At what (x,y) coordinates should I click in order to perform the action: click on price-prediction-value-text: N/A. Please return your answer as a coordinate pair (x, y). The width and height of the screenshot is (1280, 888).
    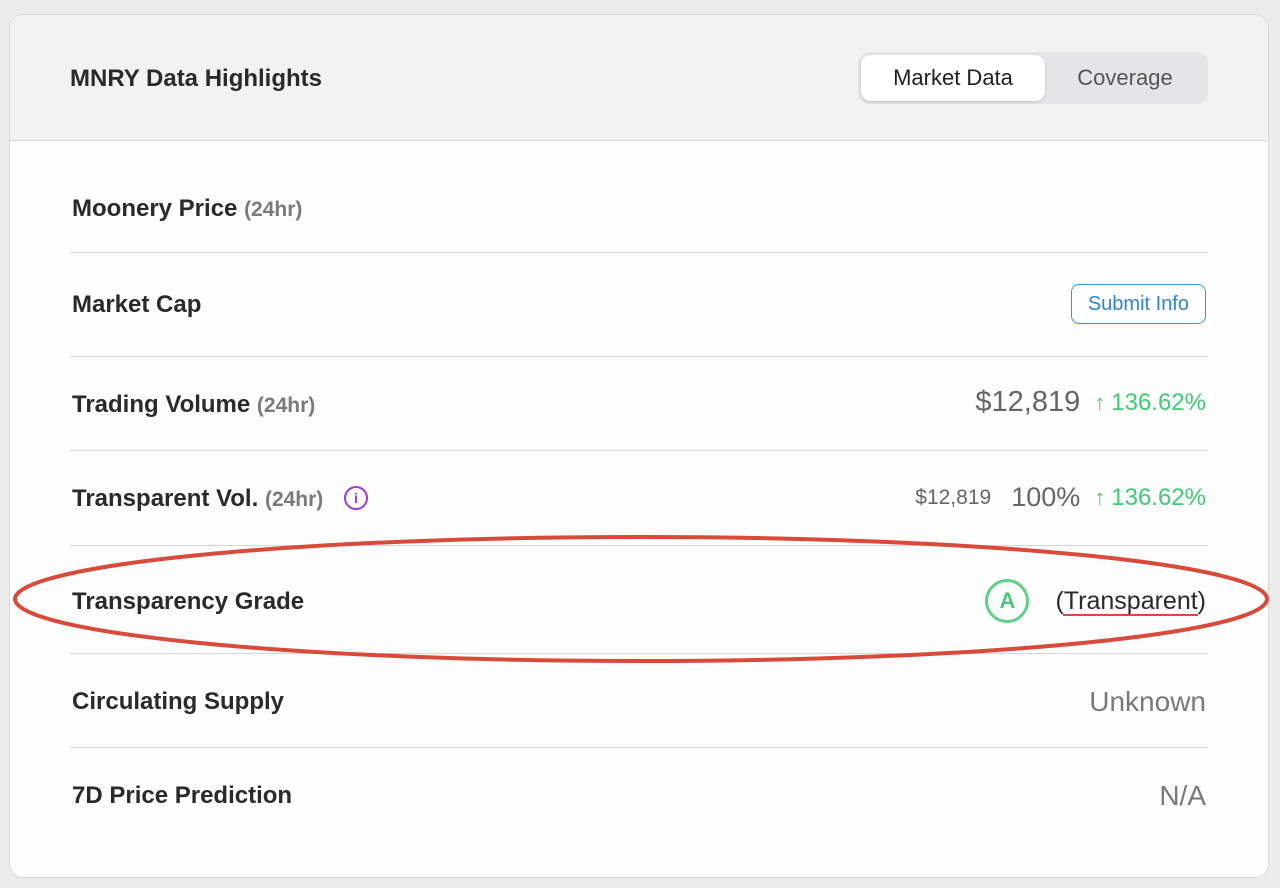
    Looking at the image, I should click on (1182, 795).